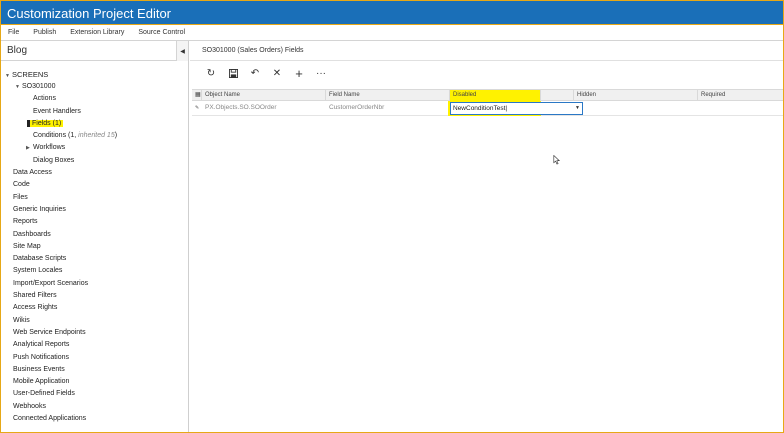  What do you see at coordinates (392, 13) in the screenshot?
I see `window-title: Customization Project Editor` at bounding box center [392, 13].